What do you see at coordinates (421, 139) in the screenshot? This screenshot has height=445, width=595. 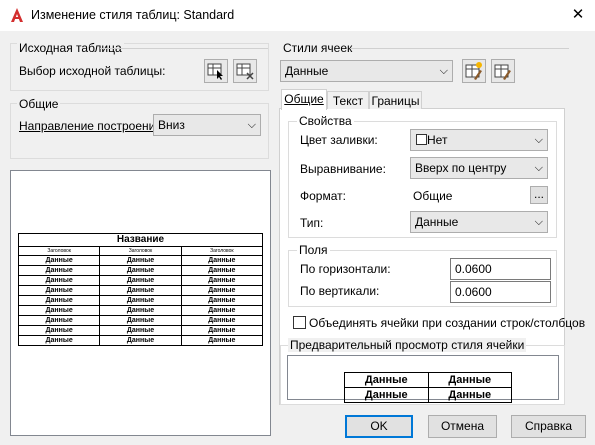 I see `color-swatch-icon` at bounding box center [421, 139].